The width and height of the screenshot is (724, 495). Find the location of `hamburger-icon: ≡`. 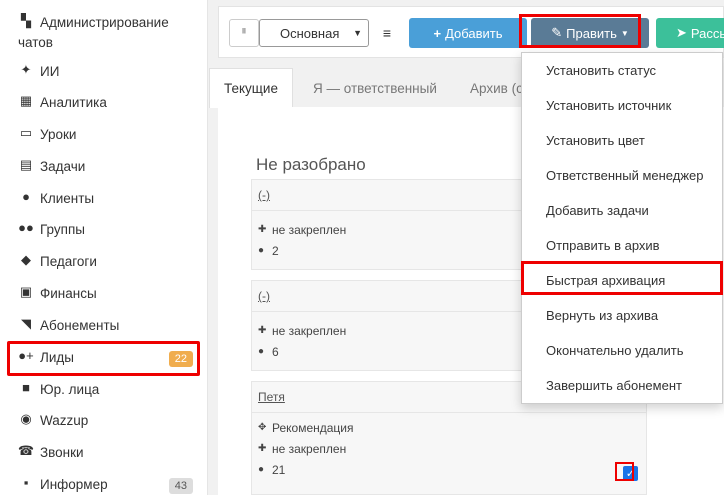

hamburger-icon: ≡ is located at coordinates (387, 33).